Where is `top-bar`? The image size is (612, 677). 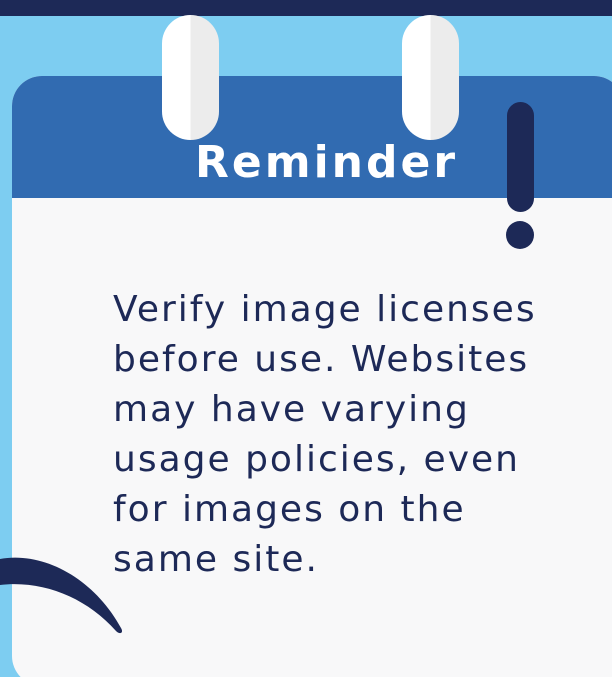 top-bar is located at coordinates (306, 8).